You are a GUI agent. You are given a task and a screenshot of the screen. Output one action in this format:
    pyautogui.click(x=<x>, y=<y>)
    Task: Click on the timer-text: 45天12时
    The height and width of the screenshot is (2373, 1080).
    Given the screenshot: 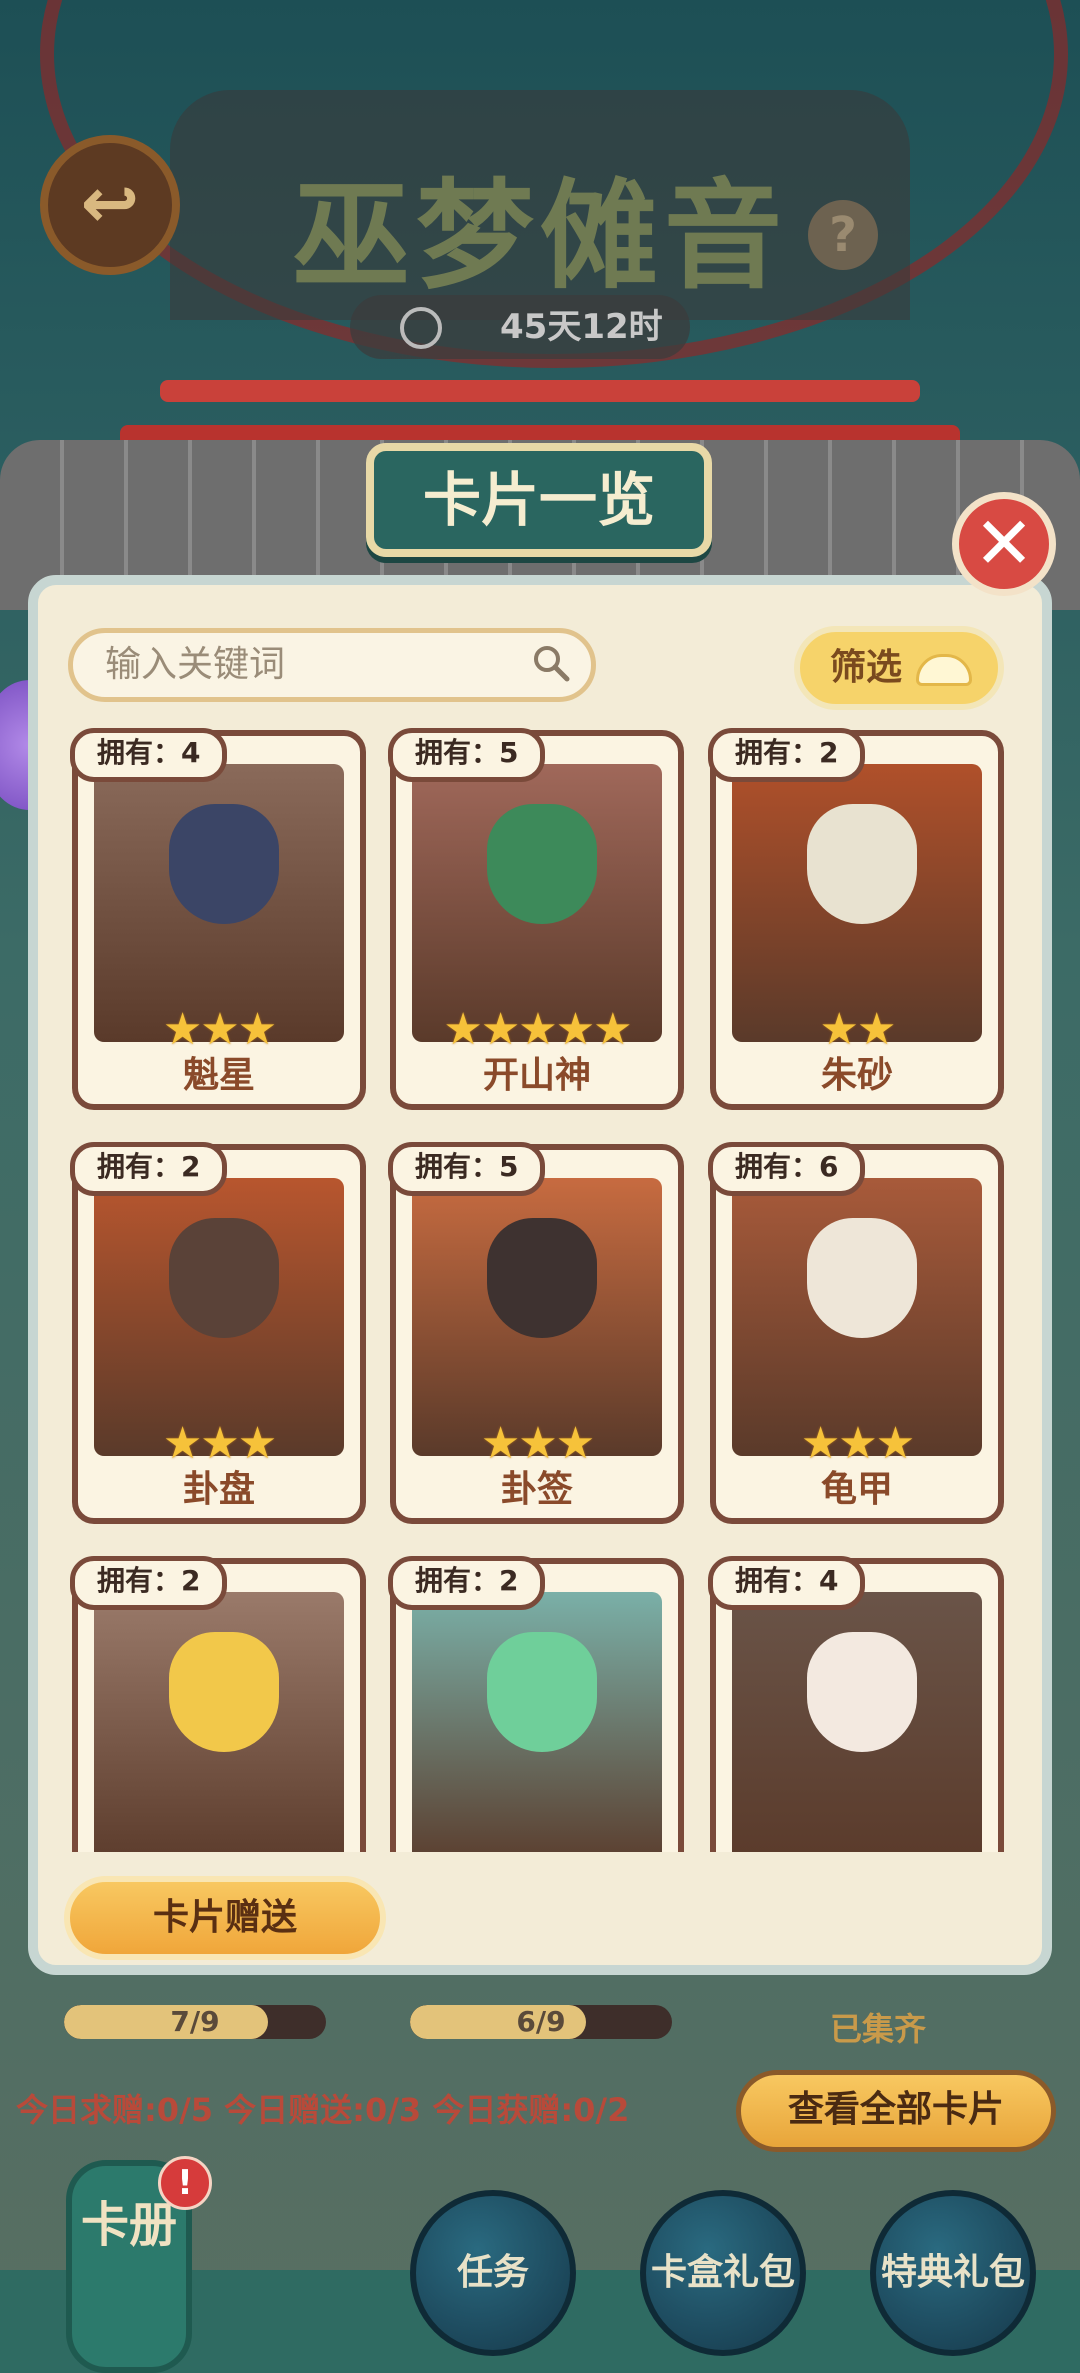 What is the action you would take?
    pyautogui.click(x=581, y=327)
    